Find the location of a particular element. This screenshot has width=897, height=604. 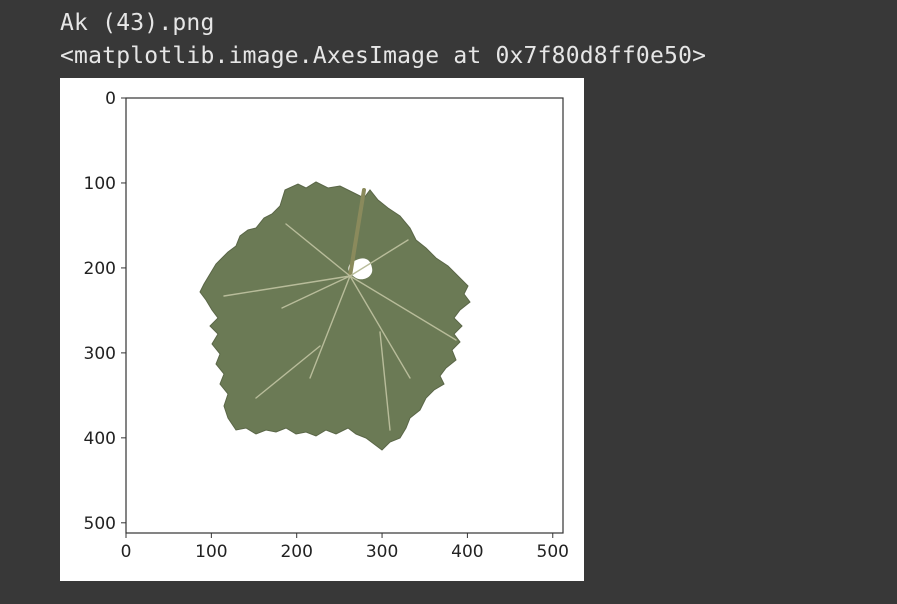

x-tick-label: 100 is located at coordinates (211, 552).